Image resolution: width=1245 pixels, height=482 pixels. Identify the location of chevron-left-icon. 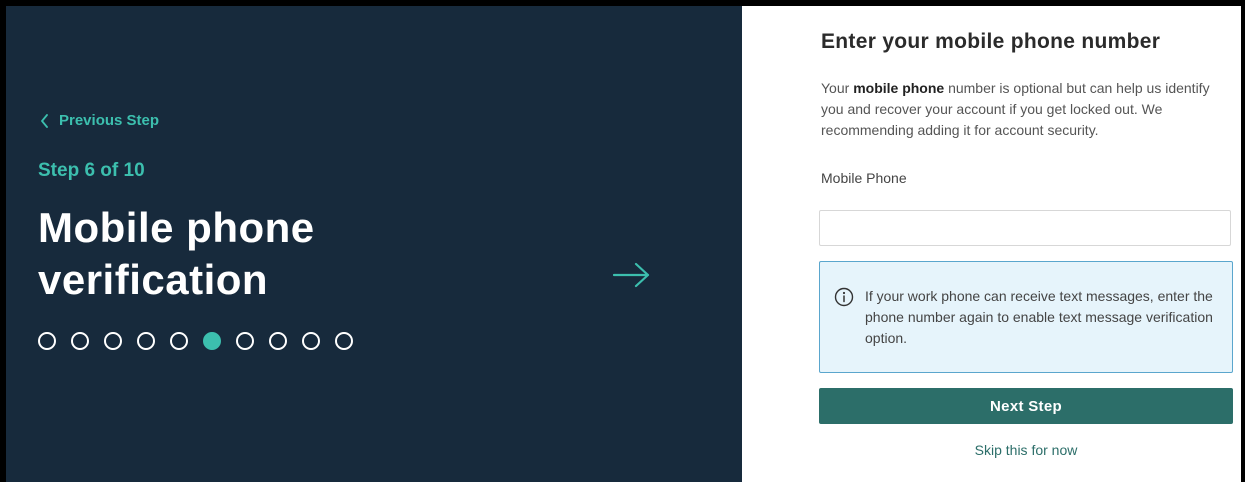
(44, 120).